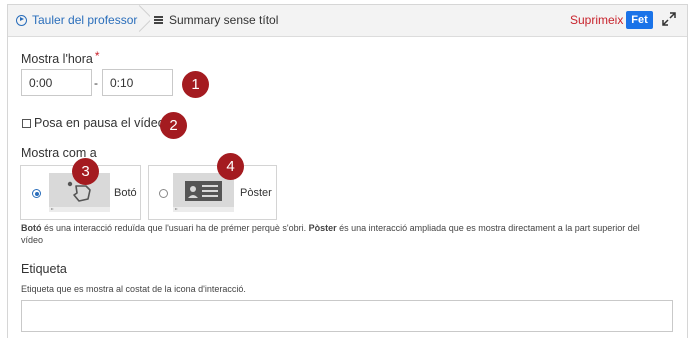 This screenshot has height=338, width=700. Describe the element at coordinates (322, 228) in the screenshot. I see `help-bold-poster: Pòster` at that location.